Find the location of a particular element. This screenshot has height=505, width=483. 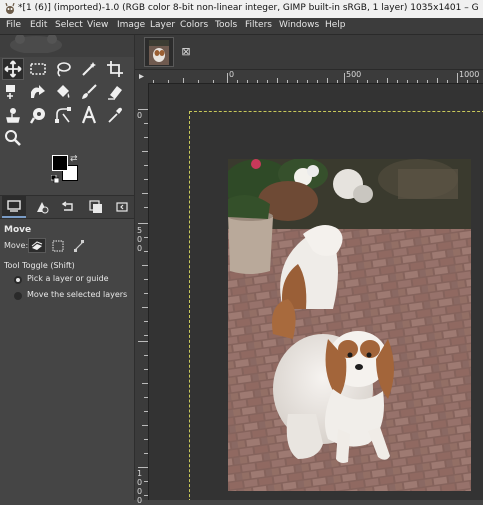

vruler-label-0d: 0 is located at coordinates (140, 482).